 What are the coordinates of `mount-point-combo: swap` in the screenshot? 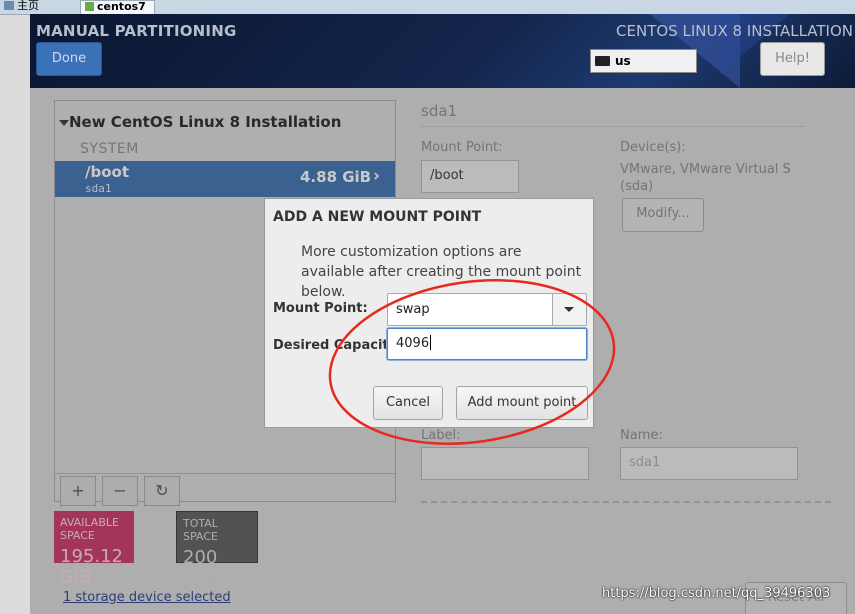 It's located at (487, 309).